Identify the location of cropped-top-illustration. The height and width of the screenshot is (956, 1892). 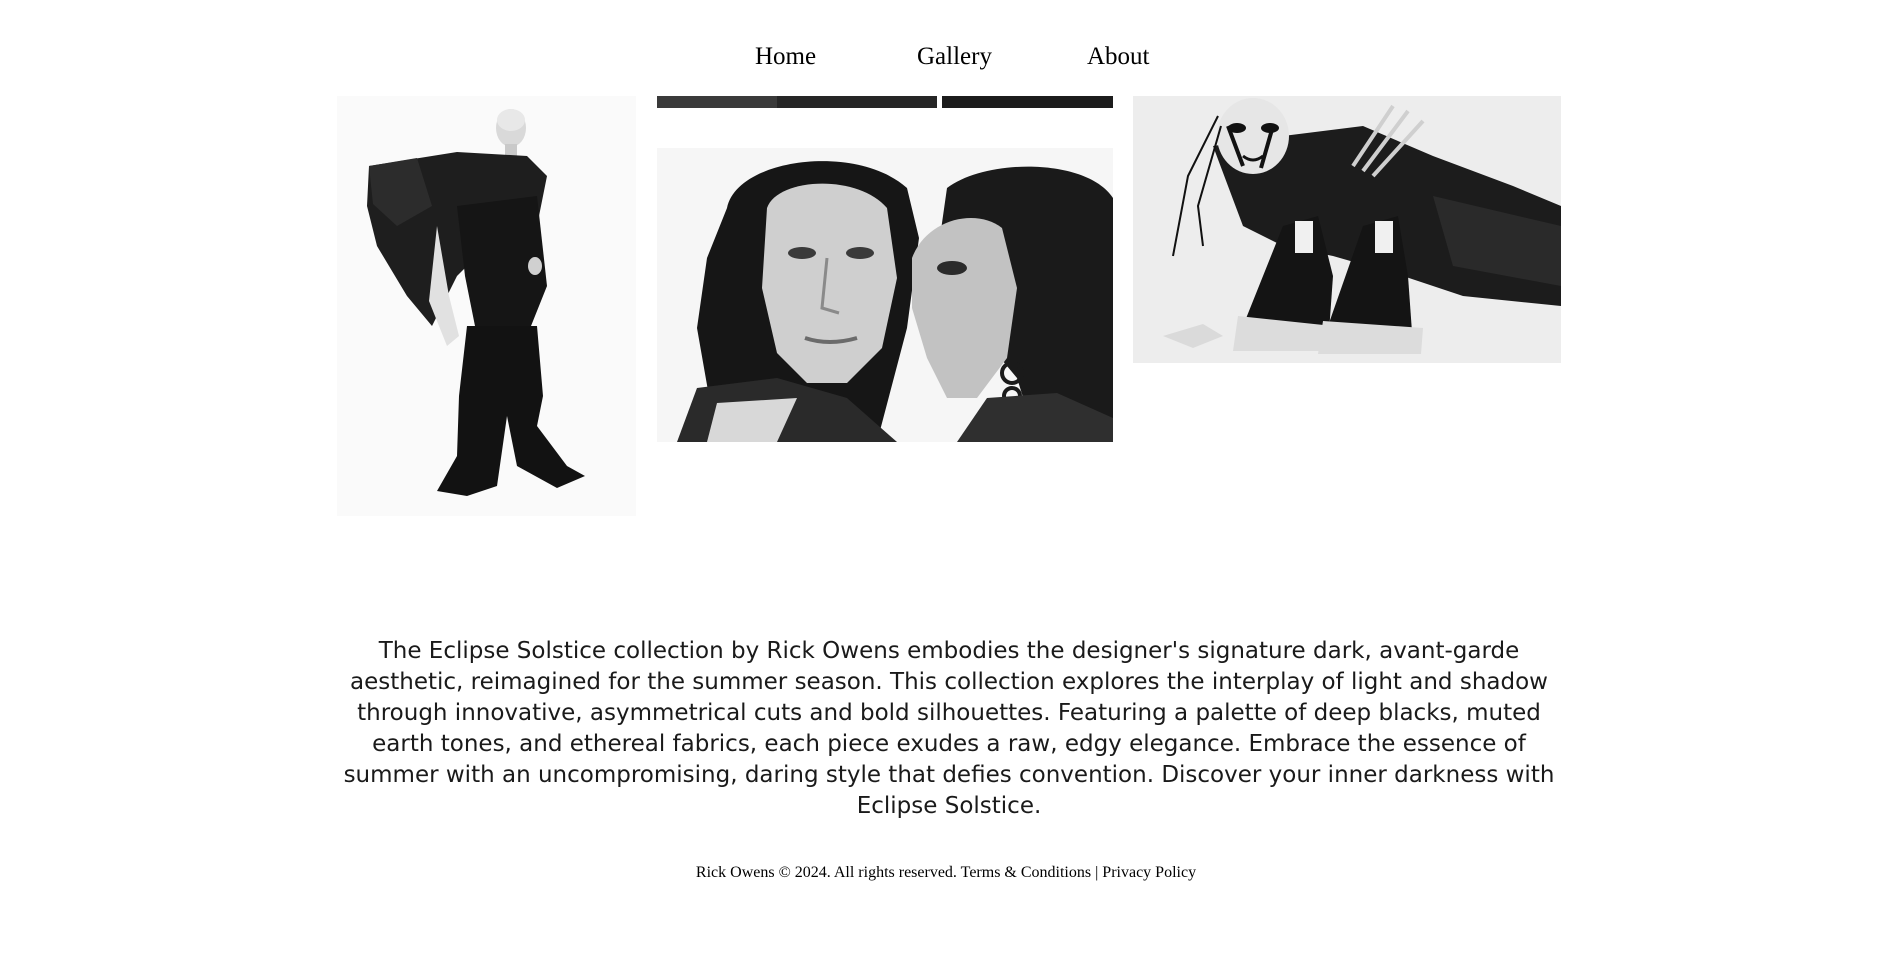
(885, 102).